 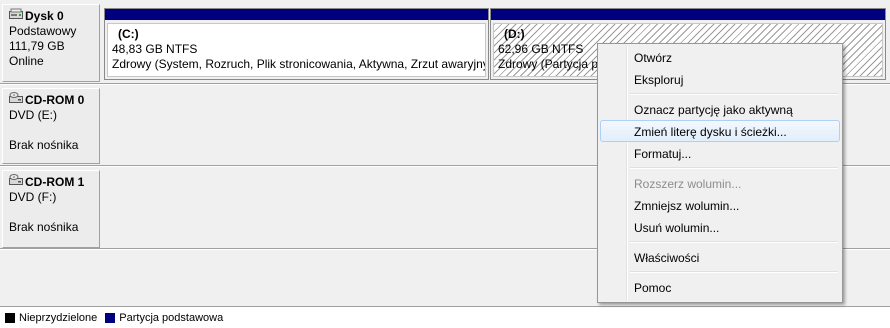 I want to click on disk-0-status: Online, so click(x=26, y=61).